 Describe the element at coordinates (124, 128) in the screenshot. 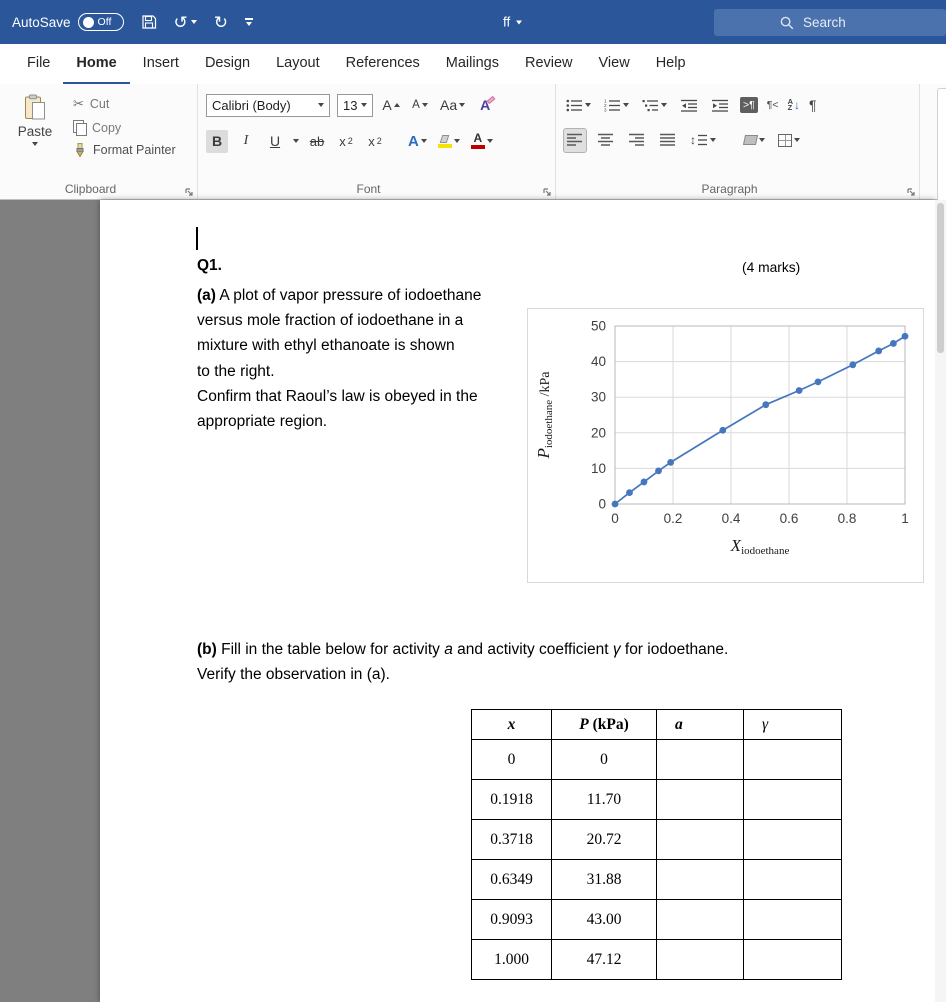

I see `copy-button: Copy` at that location.